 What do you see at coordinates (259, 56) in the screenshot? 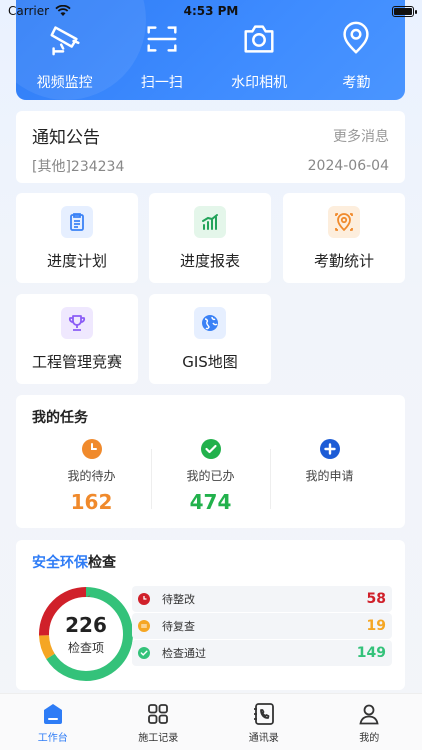
I see `quick-action-watermark-camera: 水印相机` at bounding box center [259, 56].